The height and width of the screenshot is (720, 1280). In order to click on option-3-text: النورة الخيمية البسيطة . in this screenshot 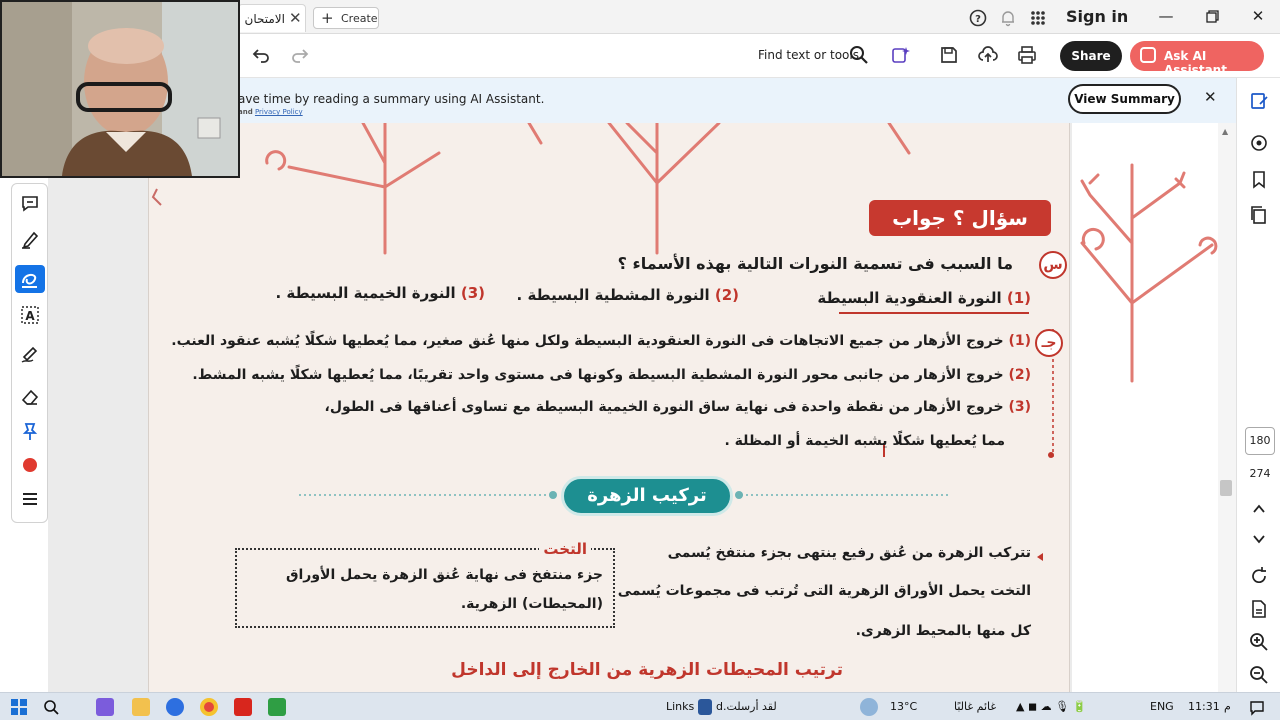, I will do `click(365, 293)`.